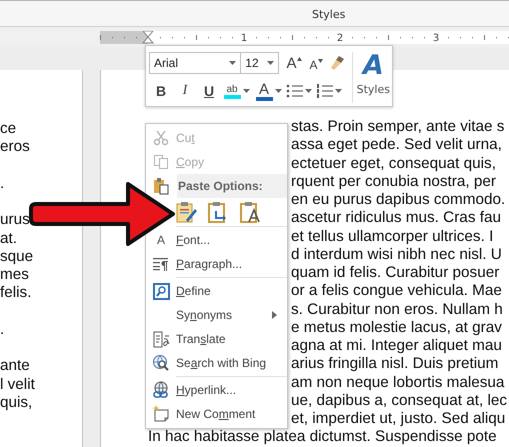 This screenshot has width=509, height=447. I want to click on menu-item: New Comment, so click(216, 414).